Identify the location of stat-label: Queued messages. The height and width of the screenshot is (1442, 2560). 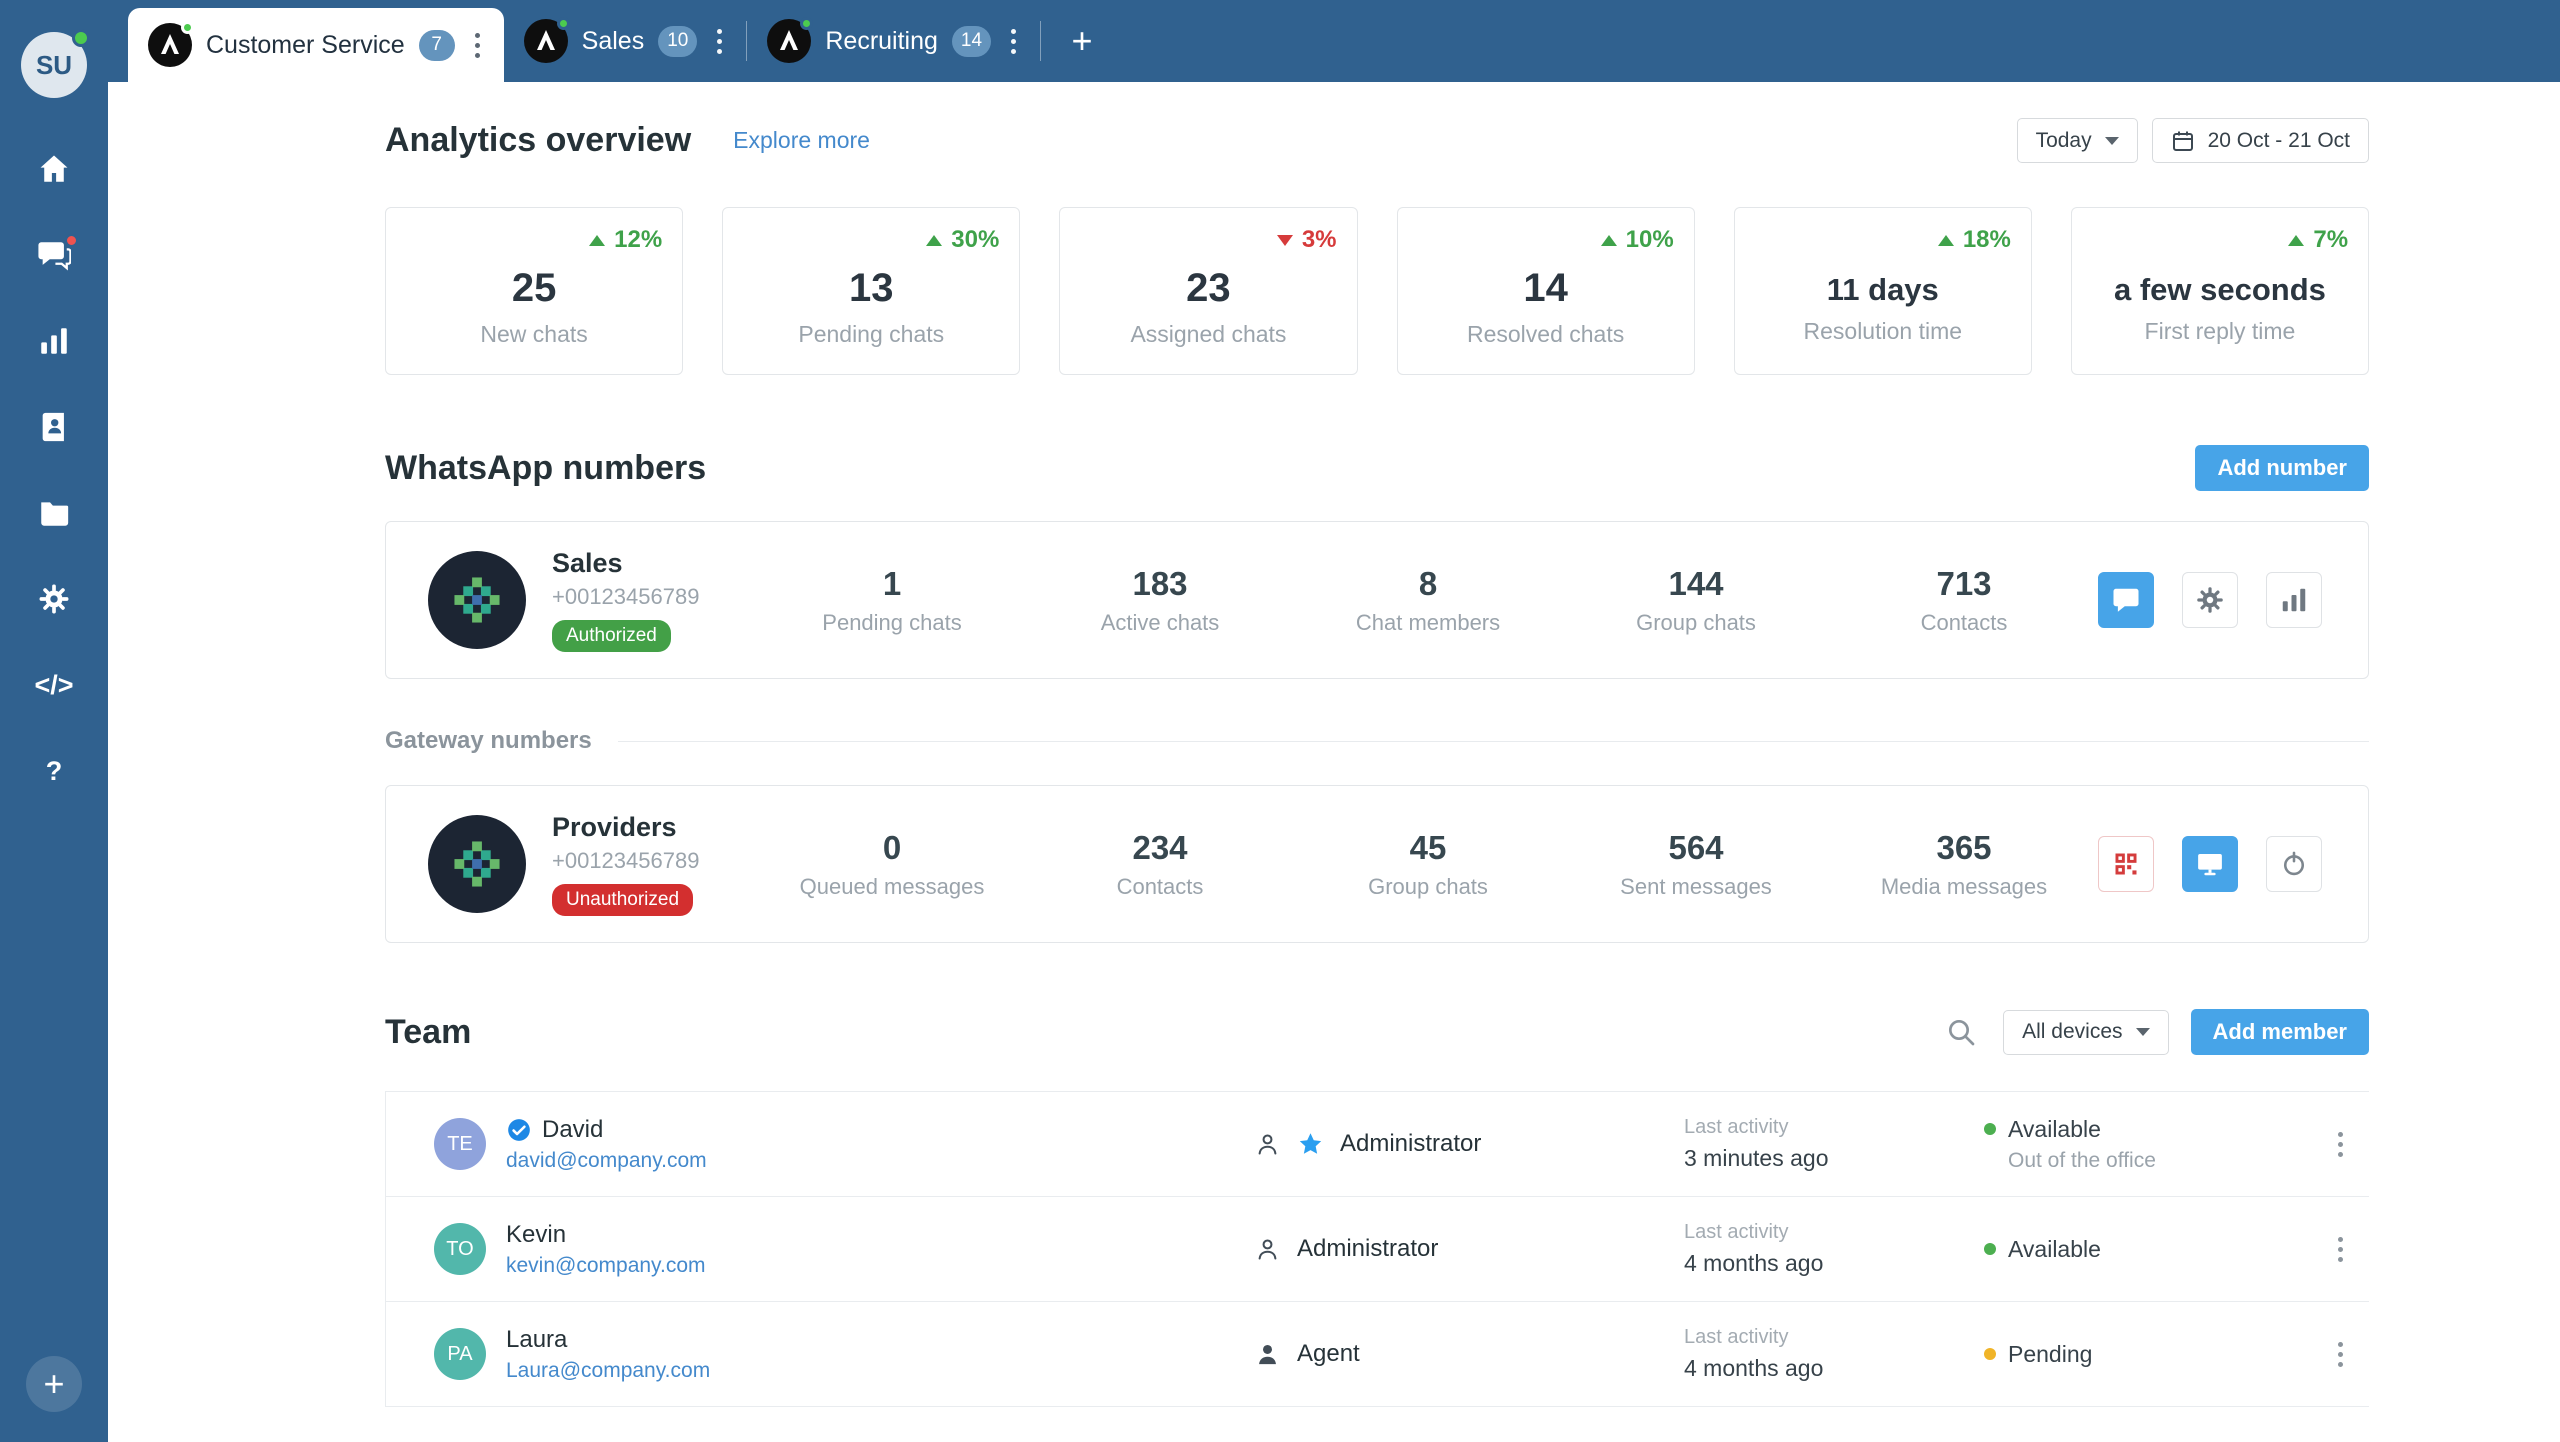
(892, 886).